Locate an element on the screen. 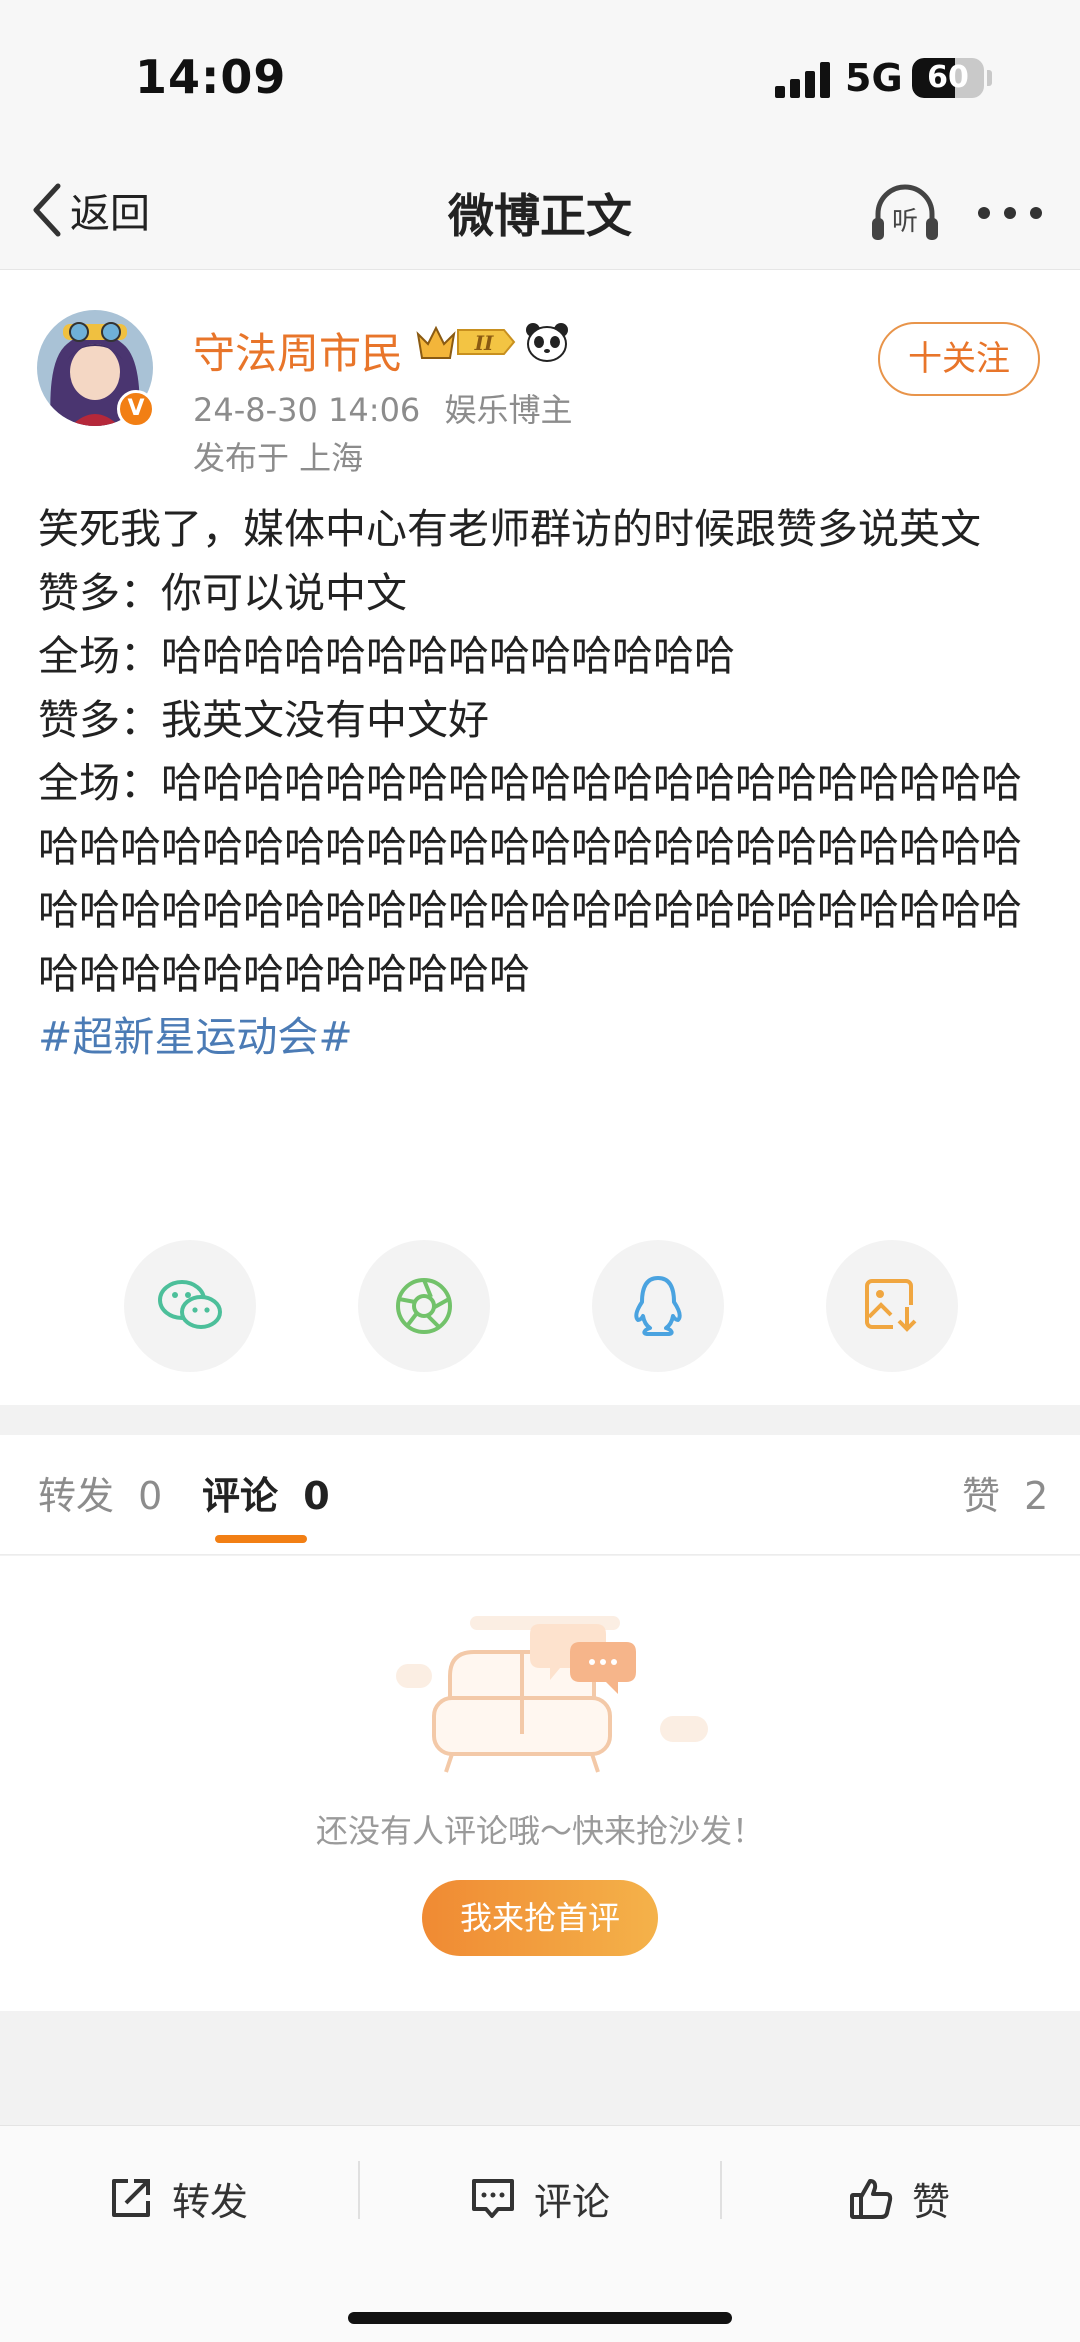 This screenshot has height=2342, width=1080. tab-comments: 评论 0 is located at coordinates (266, 1492).